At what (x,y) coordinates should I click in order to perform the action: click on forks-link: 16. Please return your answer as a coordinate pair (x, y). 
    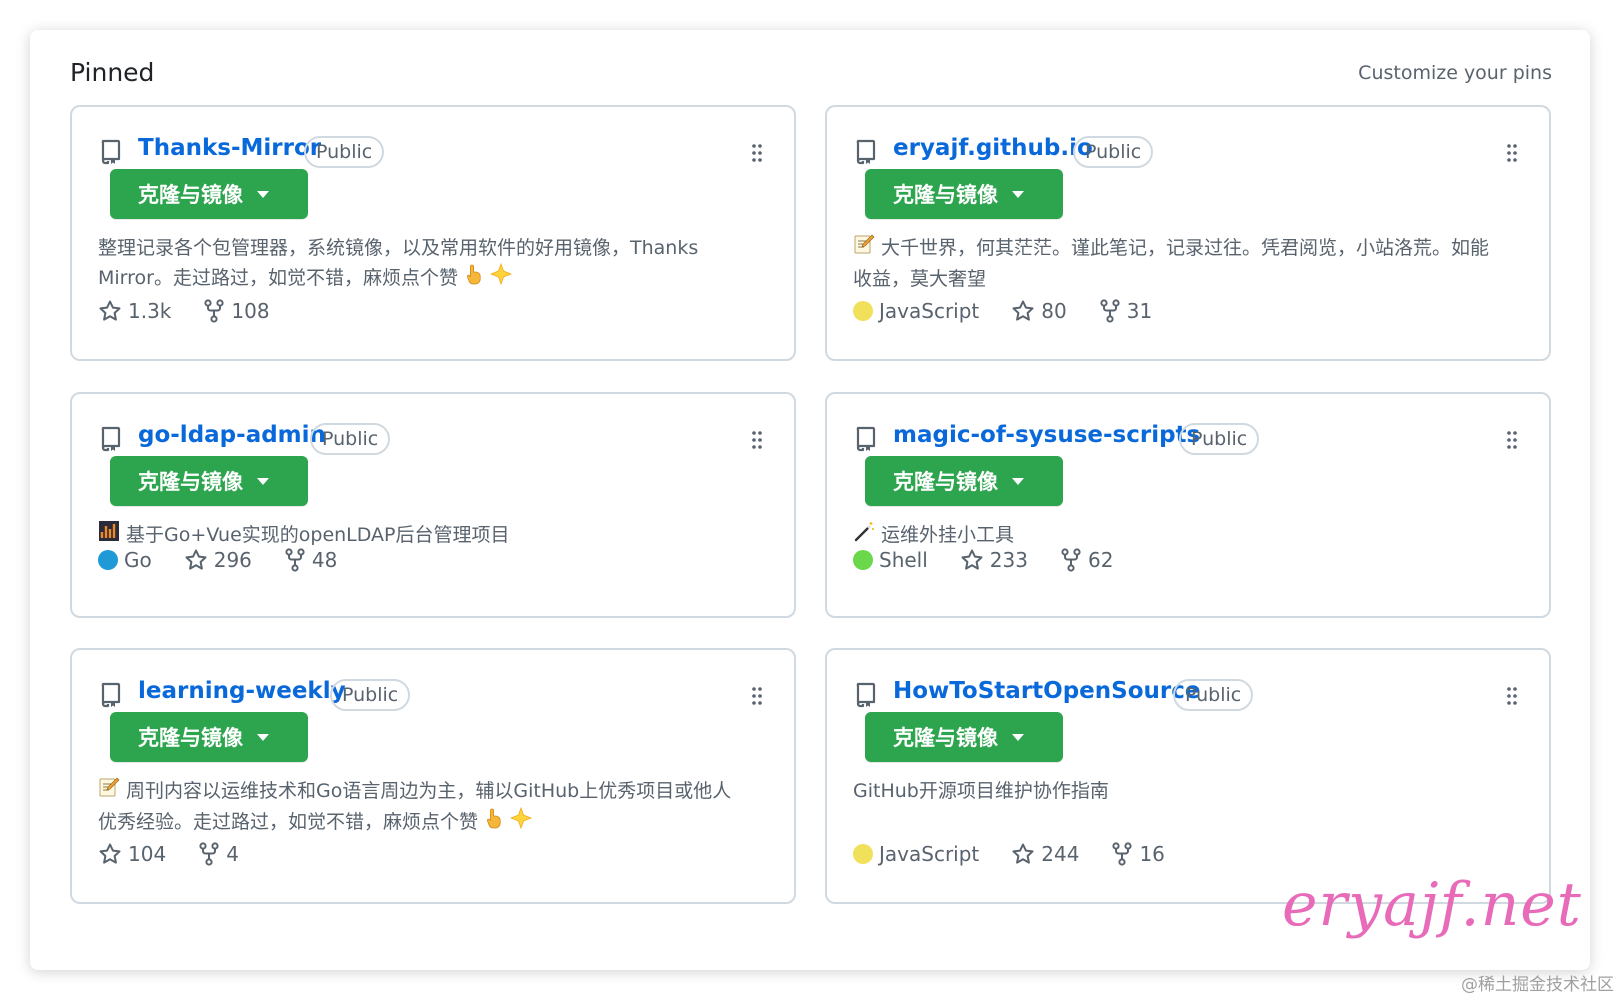
    Looking at the image, I should click on (1138, 854).